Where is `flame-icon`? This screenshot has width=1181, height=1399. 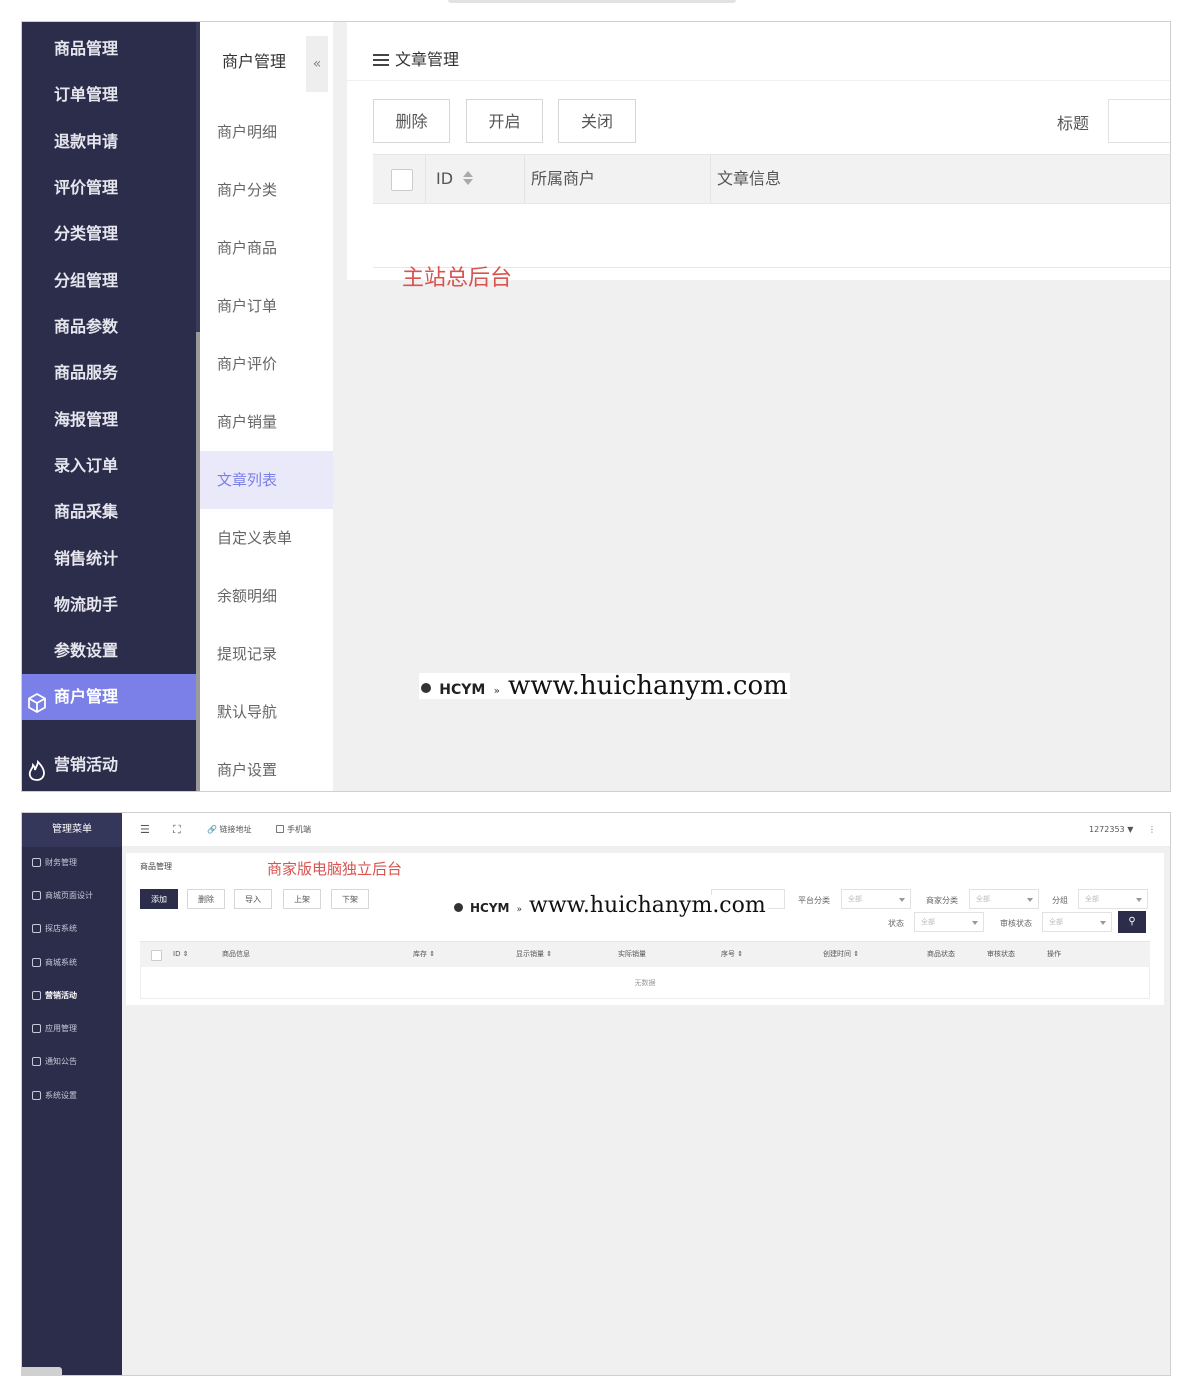
flame-icon is located at coordinates (37, 764).